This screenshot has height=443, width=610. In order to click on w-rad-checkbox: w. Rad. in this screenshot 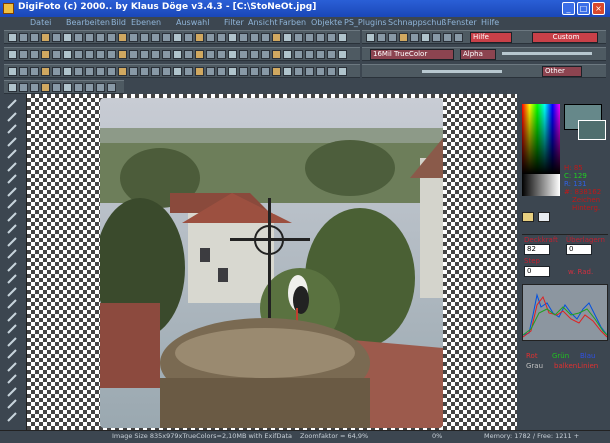, I will do `click(580, 272)`.